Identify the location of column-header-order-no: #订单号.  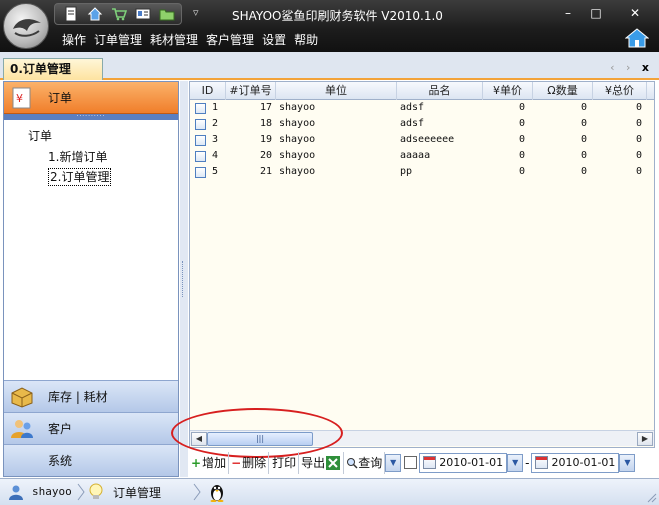
(251, 91).